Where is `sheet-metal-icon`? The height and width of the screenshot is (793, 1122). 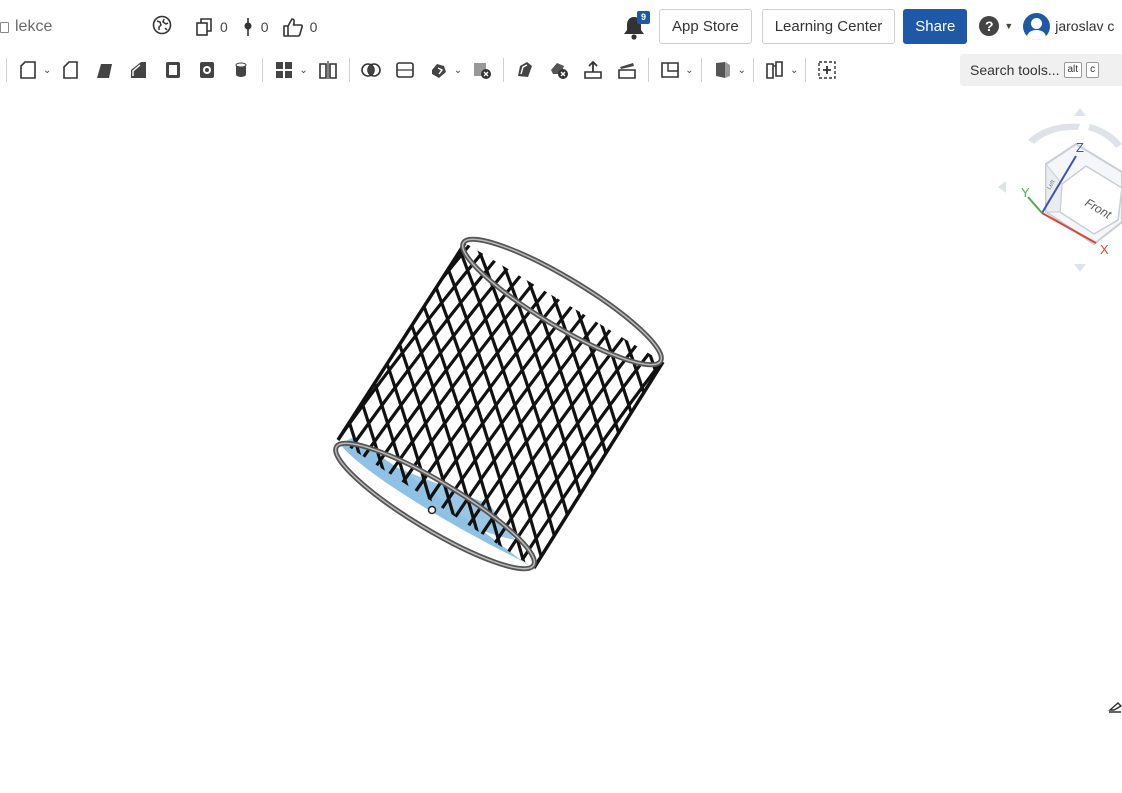
sheet-metal-icon is located at coordinates (723, 70).